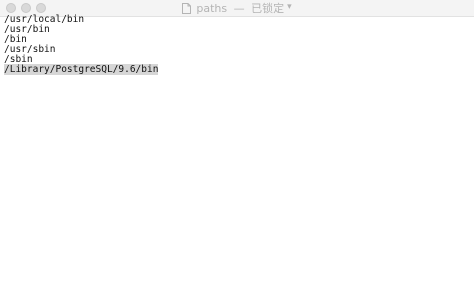 The image size is (474, 305). Describe the element at coordinates (237, 69) in the screenshot. I see `selected-text-line: /Library/PostgreSQL/9.6/bin` at that location.